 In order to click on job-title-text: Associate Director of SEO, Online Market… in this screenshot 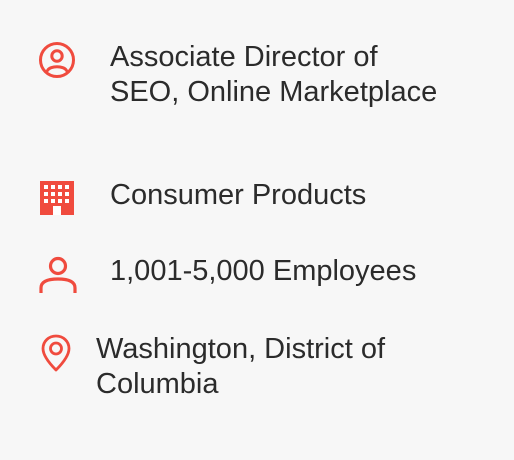, I will do `click(274, 74)`.